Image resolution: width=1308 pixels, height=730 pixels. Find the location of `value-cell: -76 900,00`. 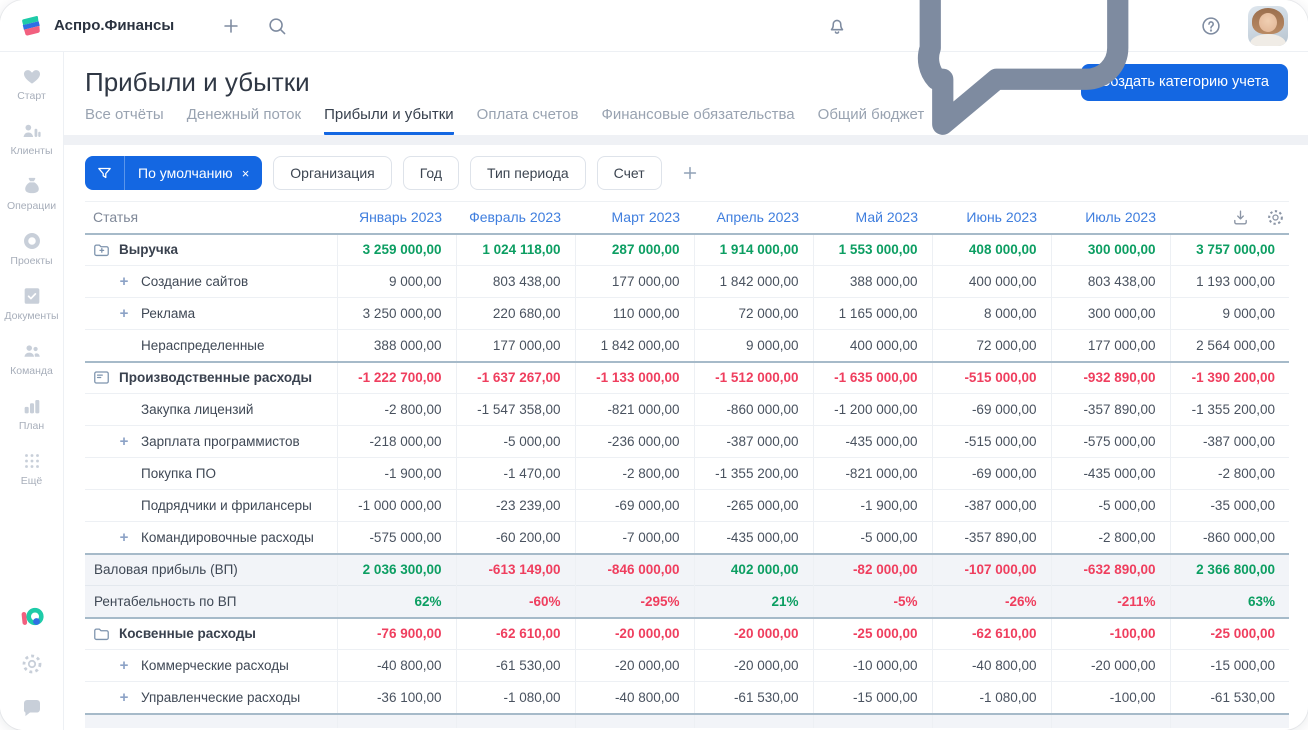

value-cell: -76 900,00 is located at coordinates (396, 633).